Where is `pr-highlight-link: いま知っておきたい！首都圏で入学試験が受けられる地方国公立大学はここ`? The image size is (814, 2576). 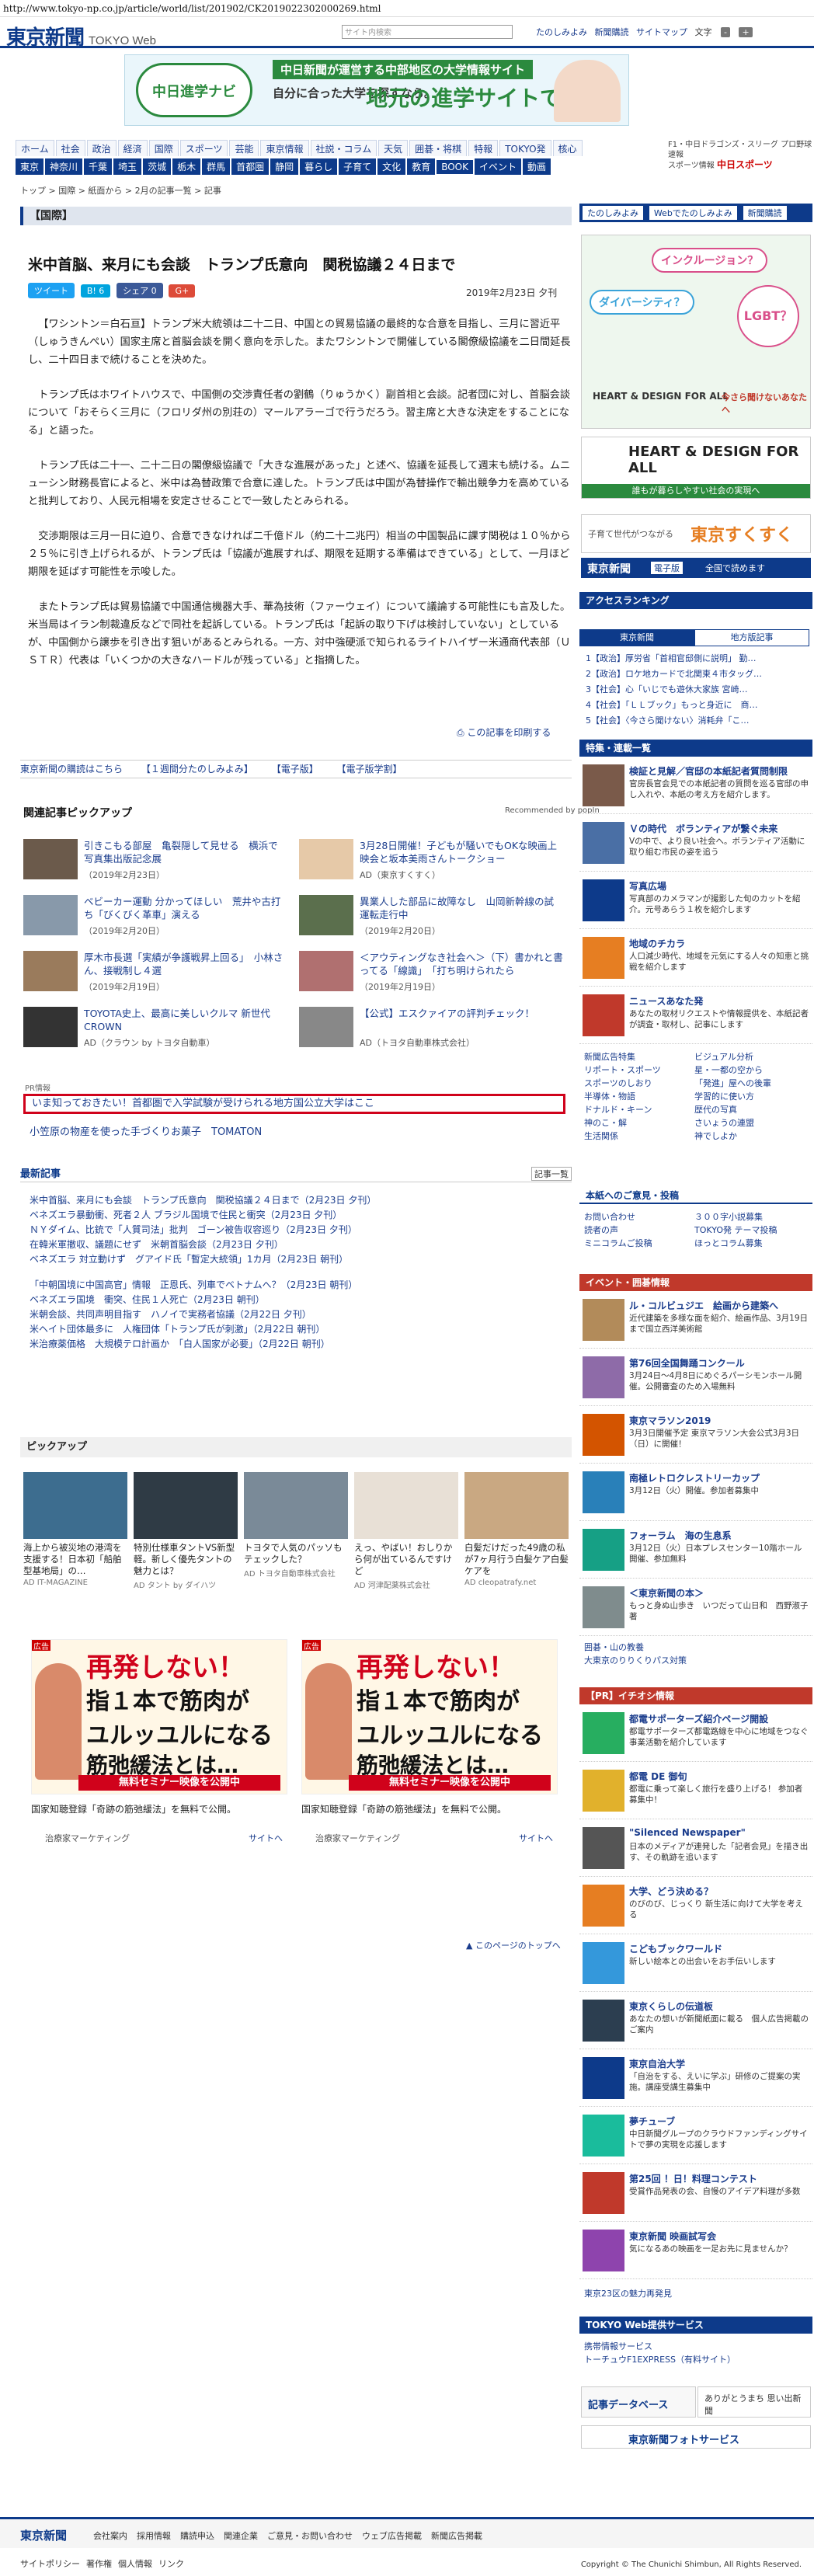 pr-highlight-link: いま知っておきたい！首都圏で入学試験が受けられる地方国公立大学はここ is located at coordinates (294, 1104).